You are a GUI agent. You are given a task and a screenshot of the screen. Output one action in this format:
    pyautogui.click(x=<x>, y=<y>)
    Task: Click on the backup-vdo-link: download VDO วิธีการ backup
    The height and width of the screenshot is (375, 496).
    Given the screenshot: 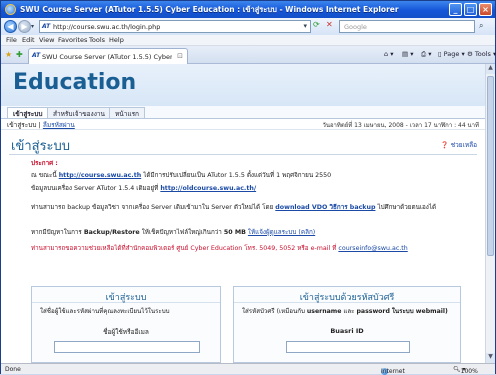 What is the action you would take?
    pyautogui.click(x=325, y=207)
    